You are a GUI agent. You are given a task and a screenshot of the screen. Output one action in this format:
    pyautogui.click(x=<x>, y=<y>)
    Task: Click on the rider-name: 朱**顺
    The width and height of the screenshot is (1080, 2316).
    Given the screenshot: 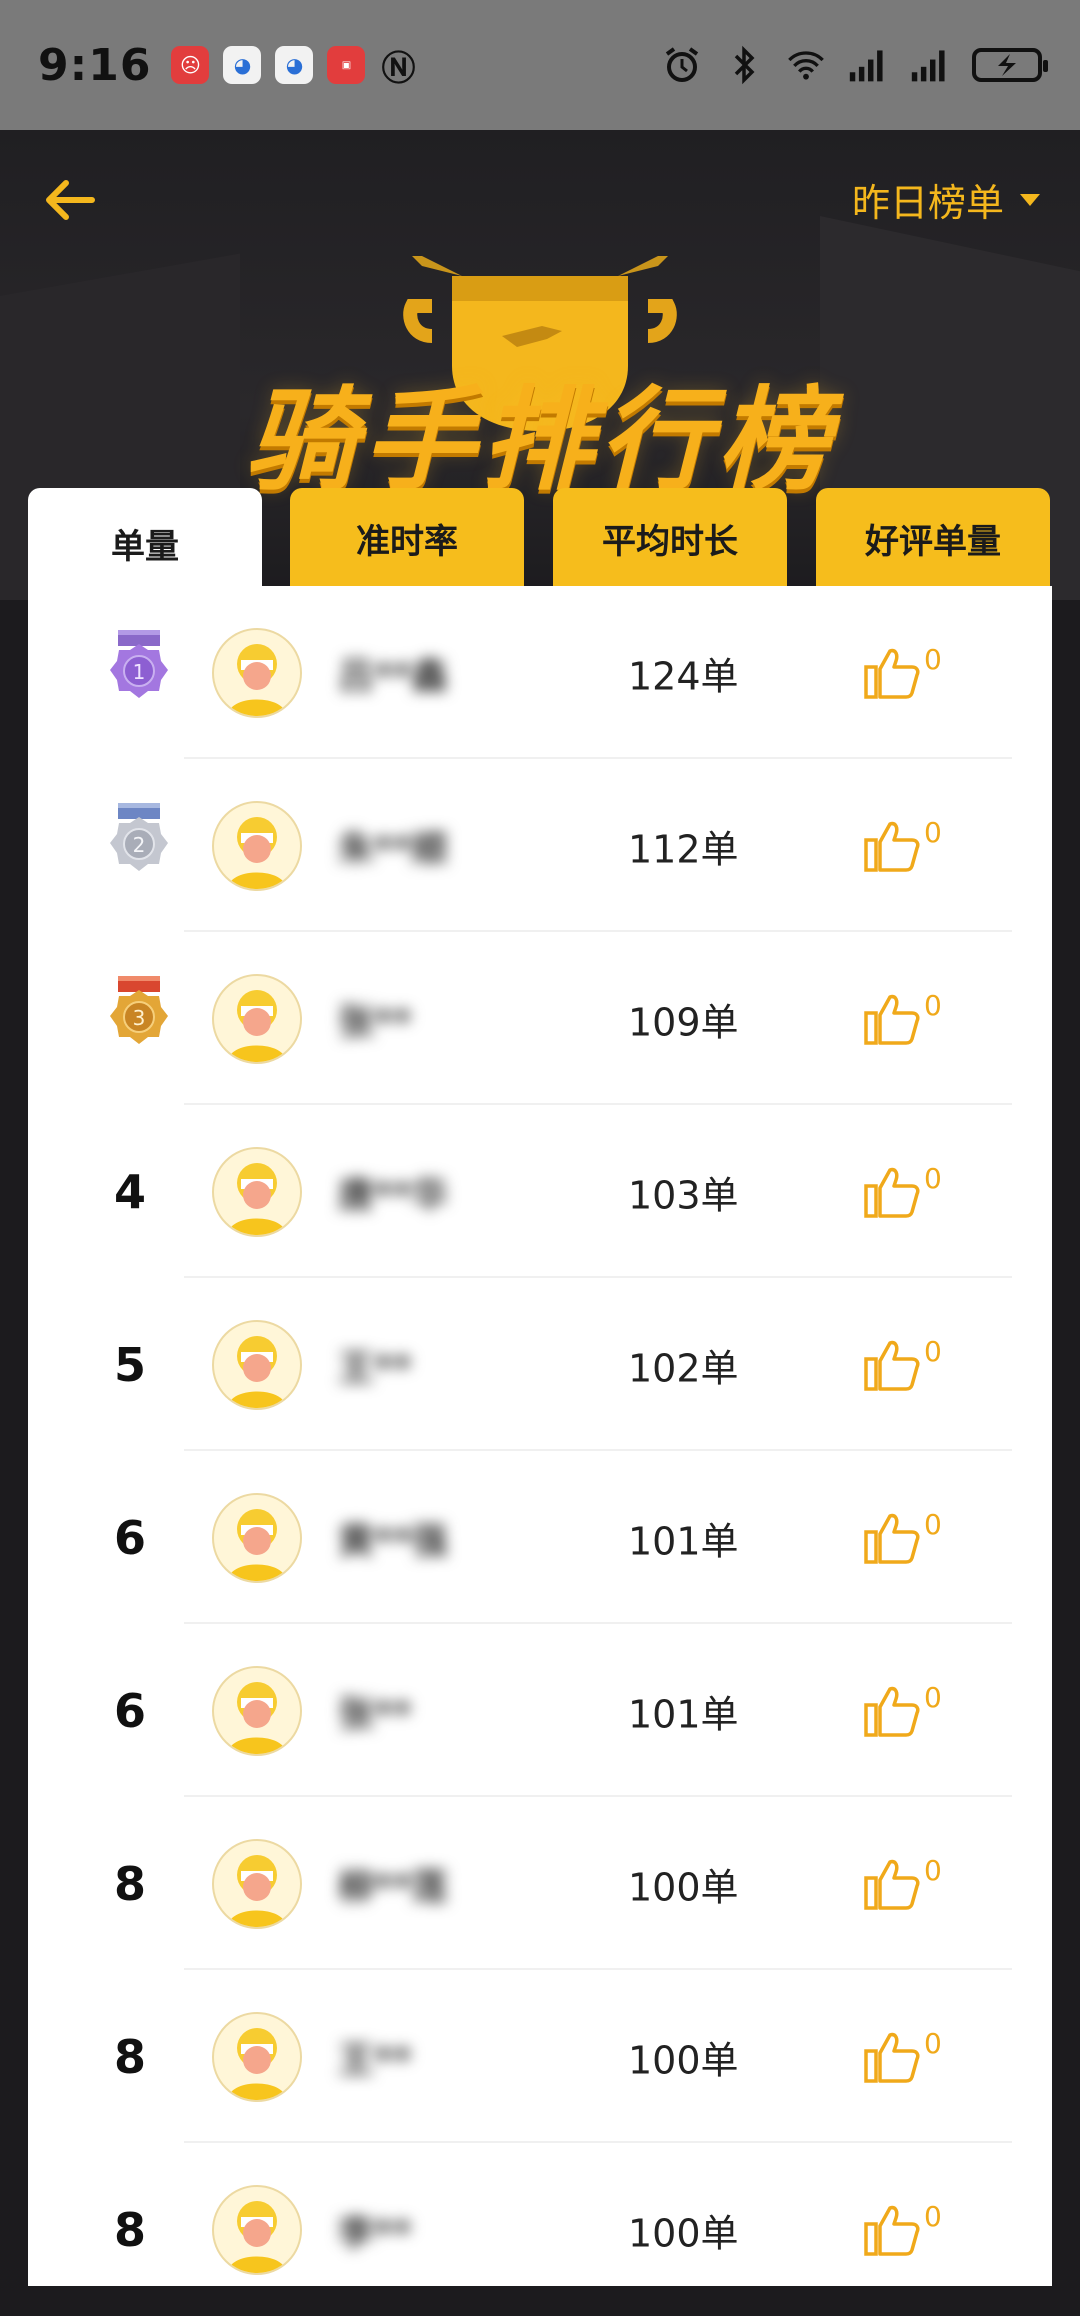 What is the action you would take?
    pyautogui.click(x=393, y=849)
    